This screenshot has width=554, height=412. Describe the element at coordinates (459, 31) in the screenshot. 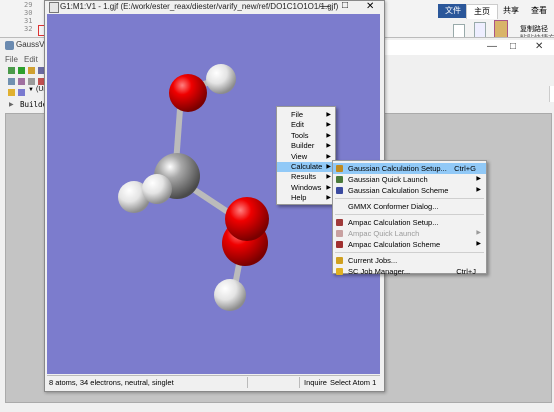

I see `pin-icon` at that location.